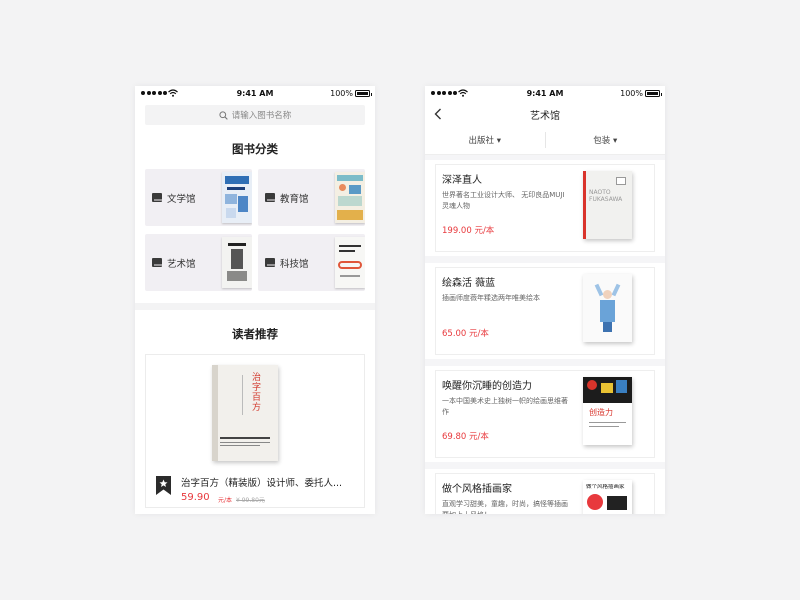 The height and width of the screenshot is (600, 800). What do you see at coordinates (294, 264) in the screenshot?
I see `category-label: 科技馆` at bounding box center [294, 264].